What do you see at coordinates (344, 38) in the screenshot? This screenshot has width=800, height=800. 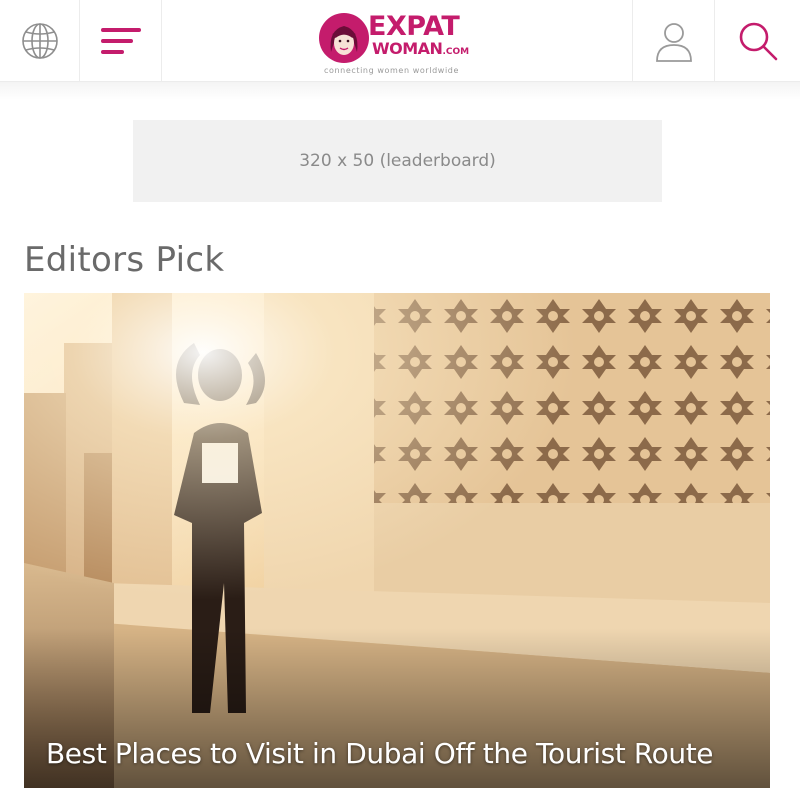 I see `logo-face-icon` at bounding box center [344, 38].